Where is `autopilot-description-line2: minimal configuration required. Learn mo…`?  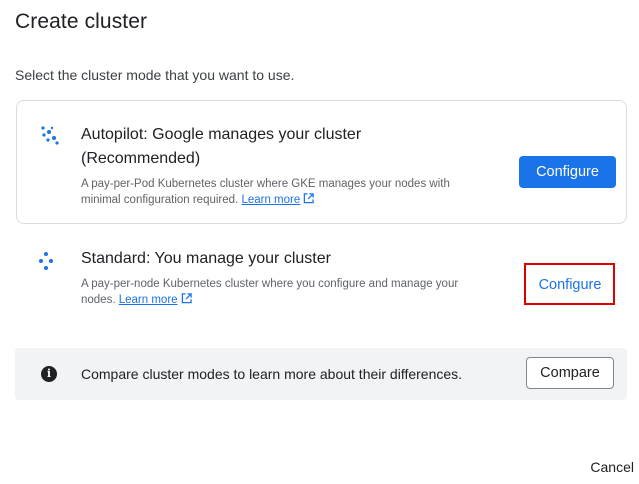
autopilot-description-line2: minimal configuration required. Learn mo… is located at coordinates (197, 200).